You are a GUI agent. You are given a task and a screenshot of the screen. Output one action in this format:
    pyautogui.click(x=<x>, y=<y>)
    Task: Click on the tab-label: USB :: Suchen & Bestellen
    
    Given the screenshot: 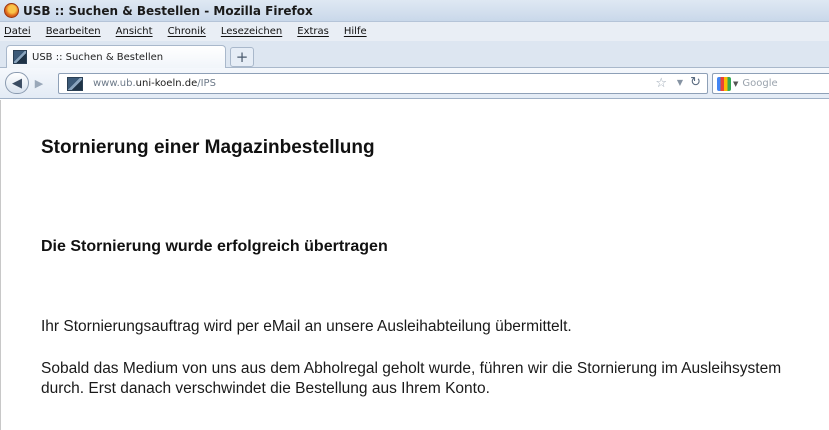 What is the action you would take?
    pyautogui.click(x=98, y=57)
    